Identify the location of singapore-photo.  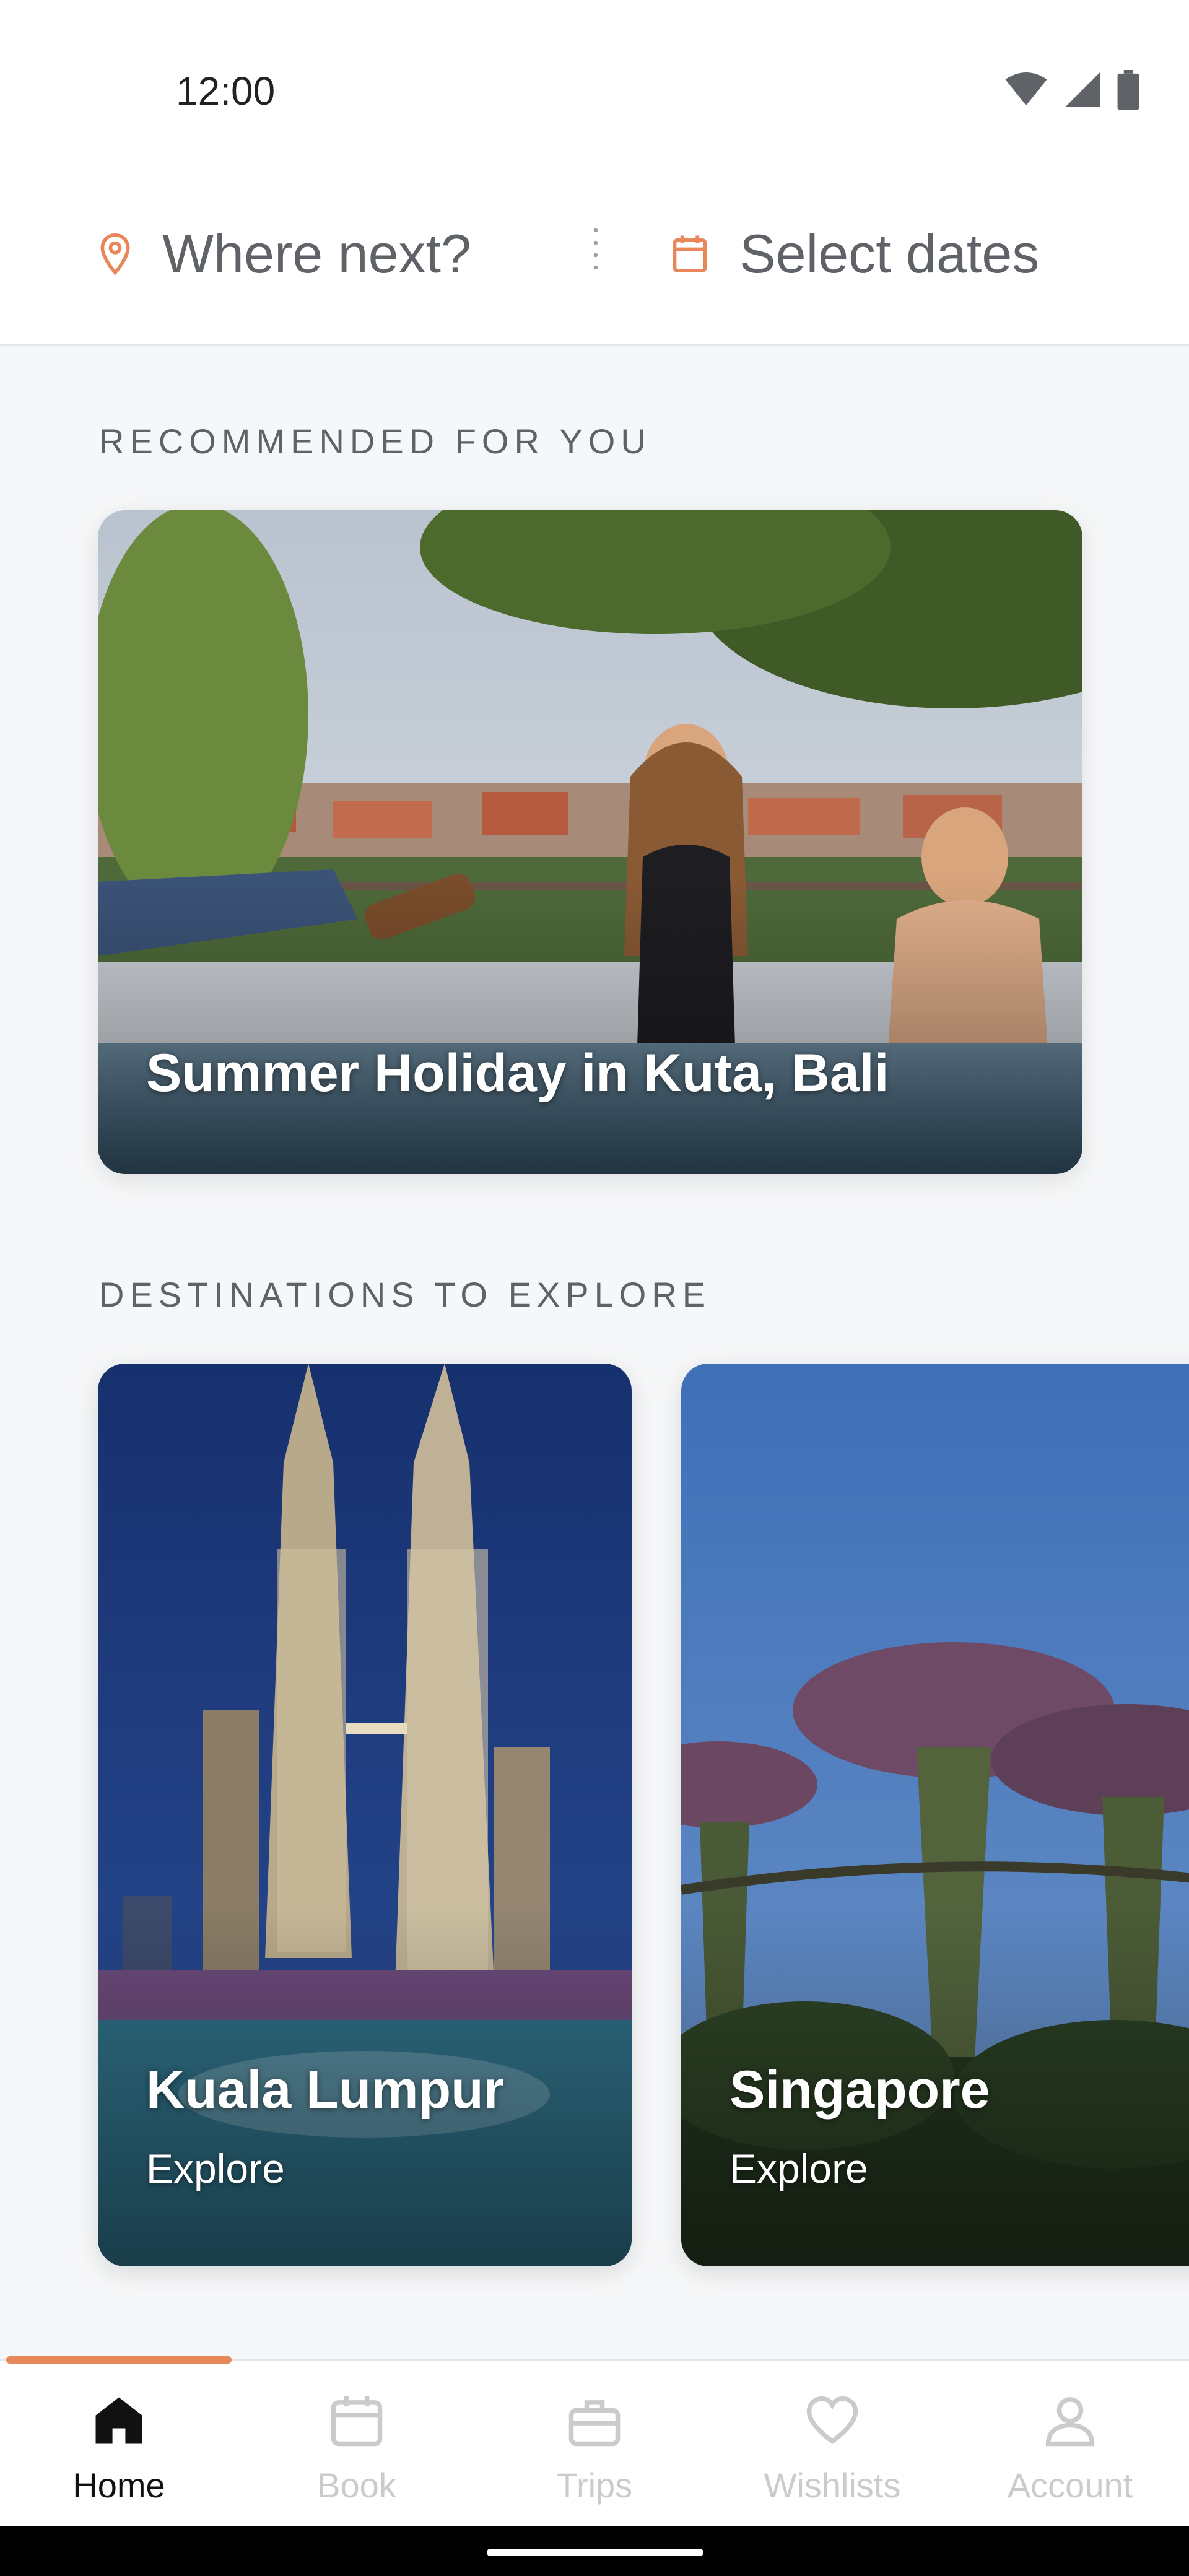
(935, 1815).